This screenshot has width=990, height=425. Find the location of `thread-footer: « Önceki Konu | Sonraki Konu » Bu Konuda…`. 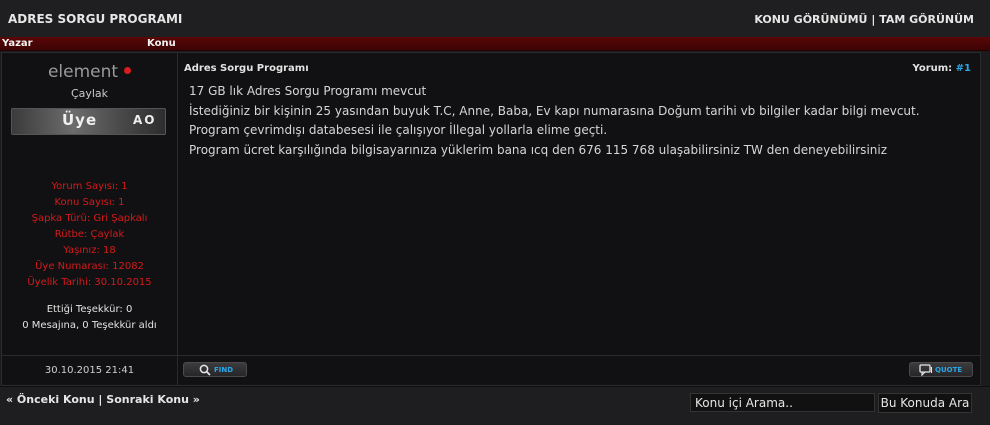

thread-footer: « Önceki Konu | Sonraki Konu » Bu Konuda… is located at coordinates (495, 405).